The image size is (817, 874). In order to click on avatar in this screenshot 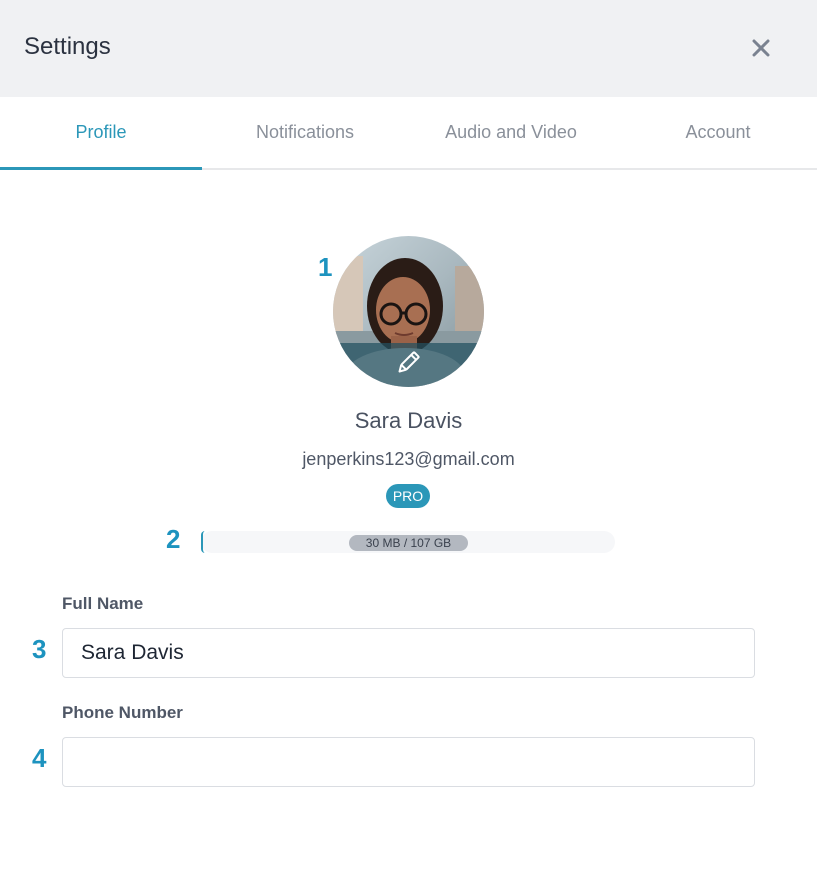, I will do `click(408, 311)`.